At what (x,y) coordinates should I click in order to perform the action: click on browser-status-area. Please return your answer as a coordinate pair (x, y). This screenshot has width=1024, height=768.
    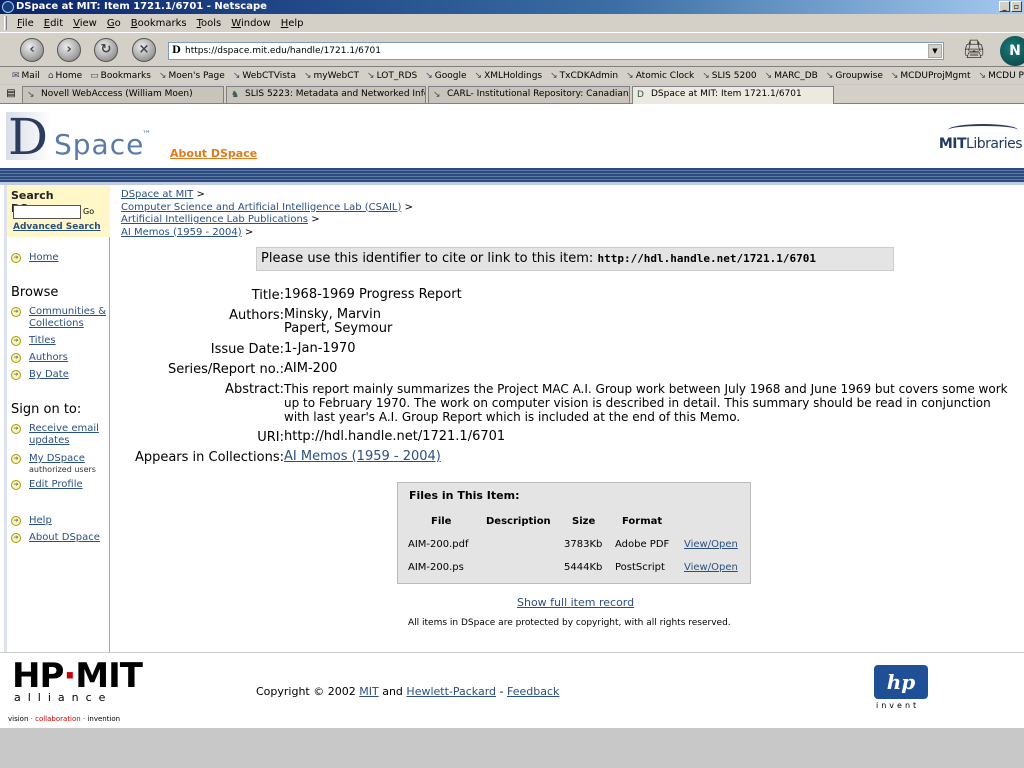
    Looking at the image, I should click on (512, 748).